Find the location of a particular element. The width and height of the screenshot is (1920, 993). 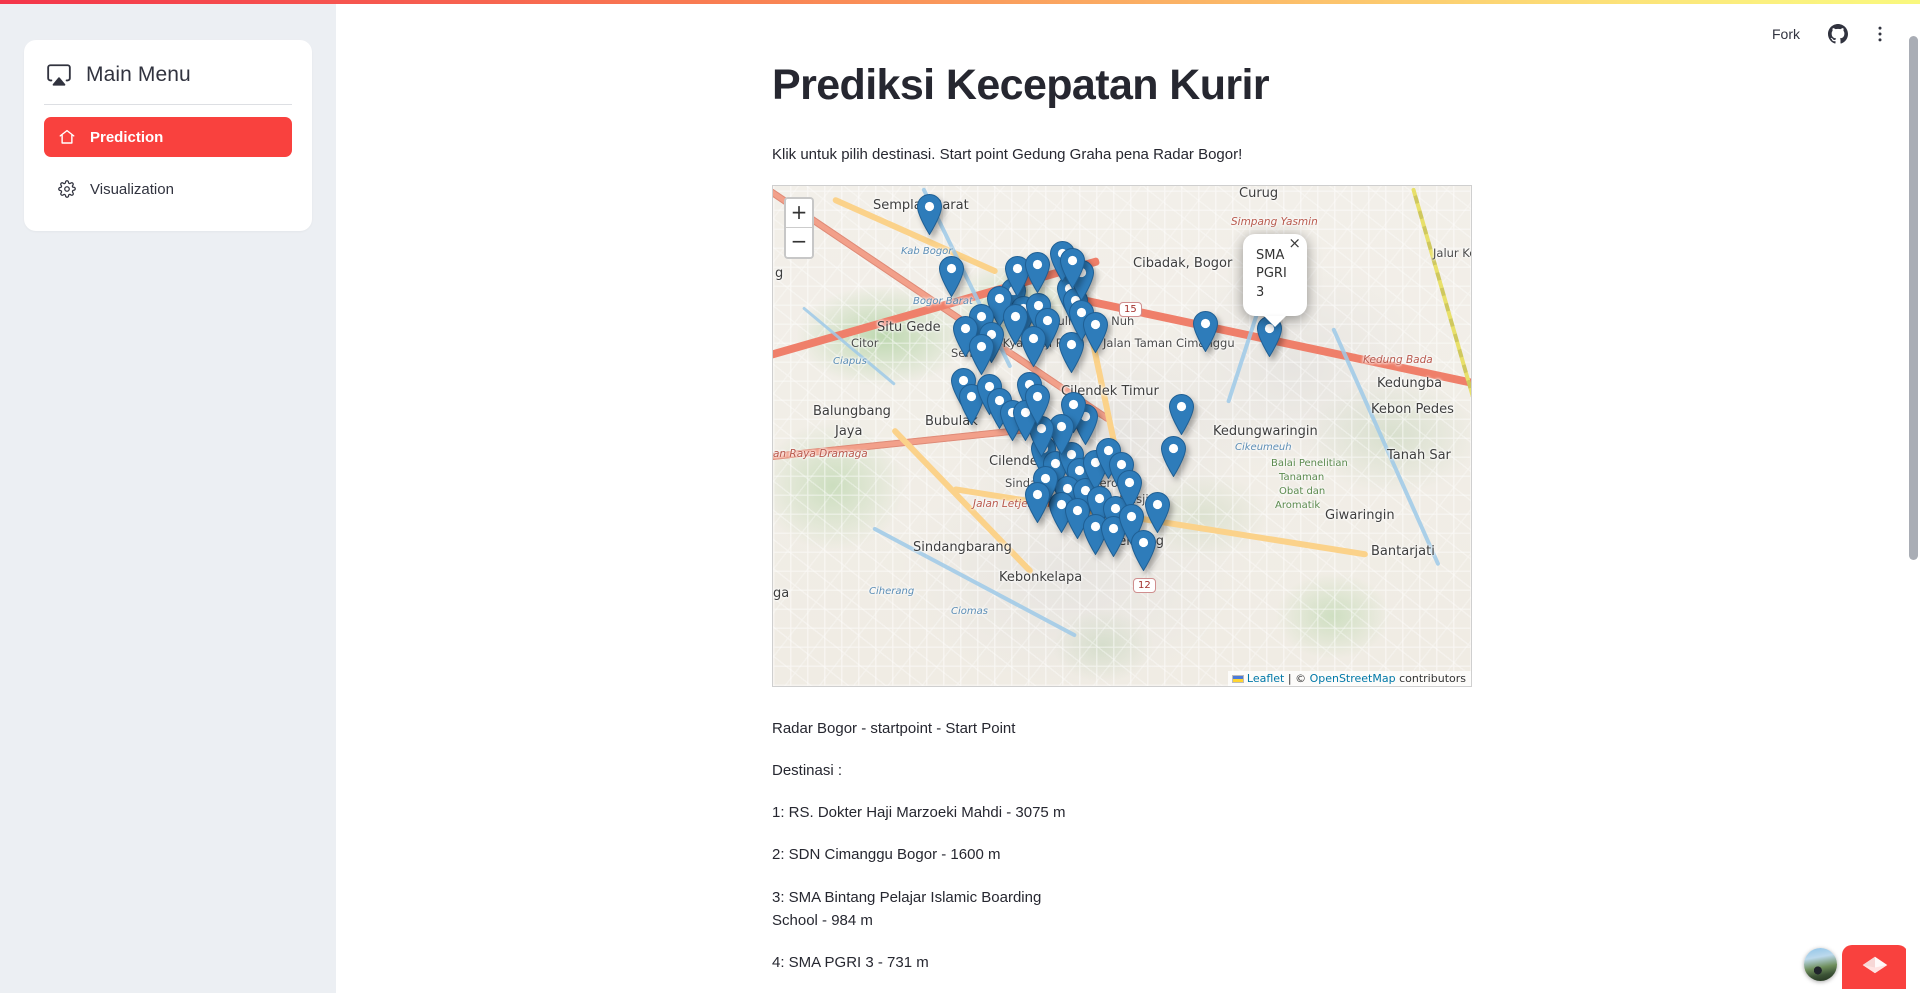

leaflet-link: Leaflet is located at coordinates (1265, 678).